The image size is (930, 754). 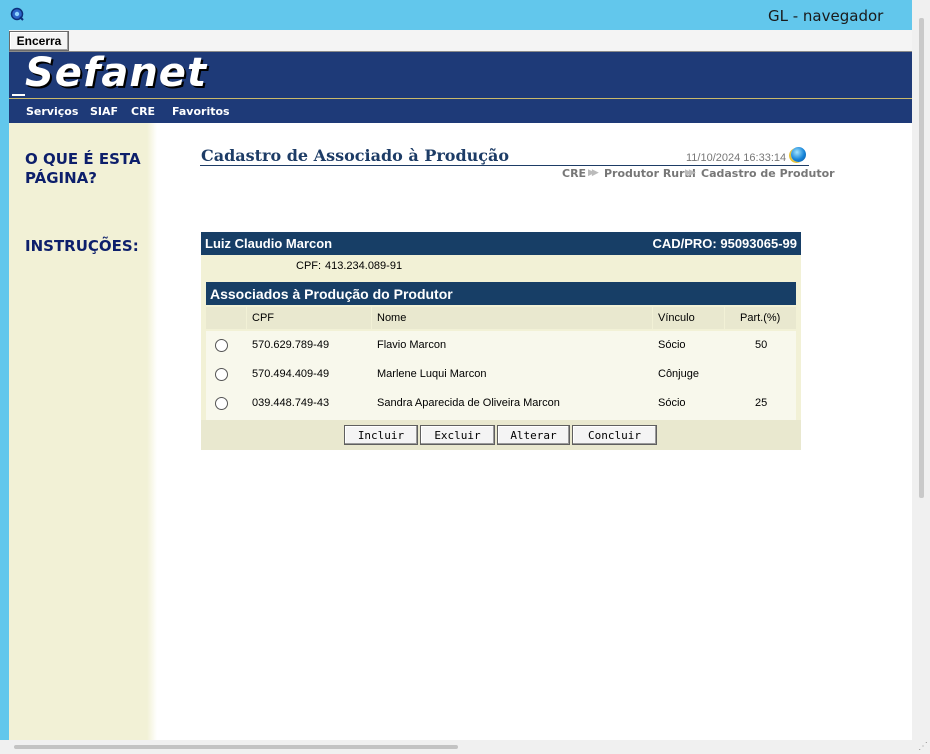 What do you see at coordinates (226, 318) in the screenshot?
I see `header-select` at bounding box center [226, 318].